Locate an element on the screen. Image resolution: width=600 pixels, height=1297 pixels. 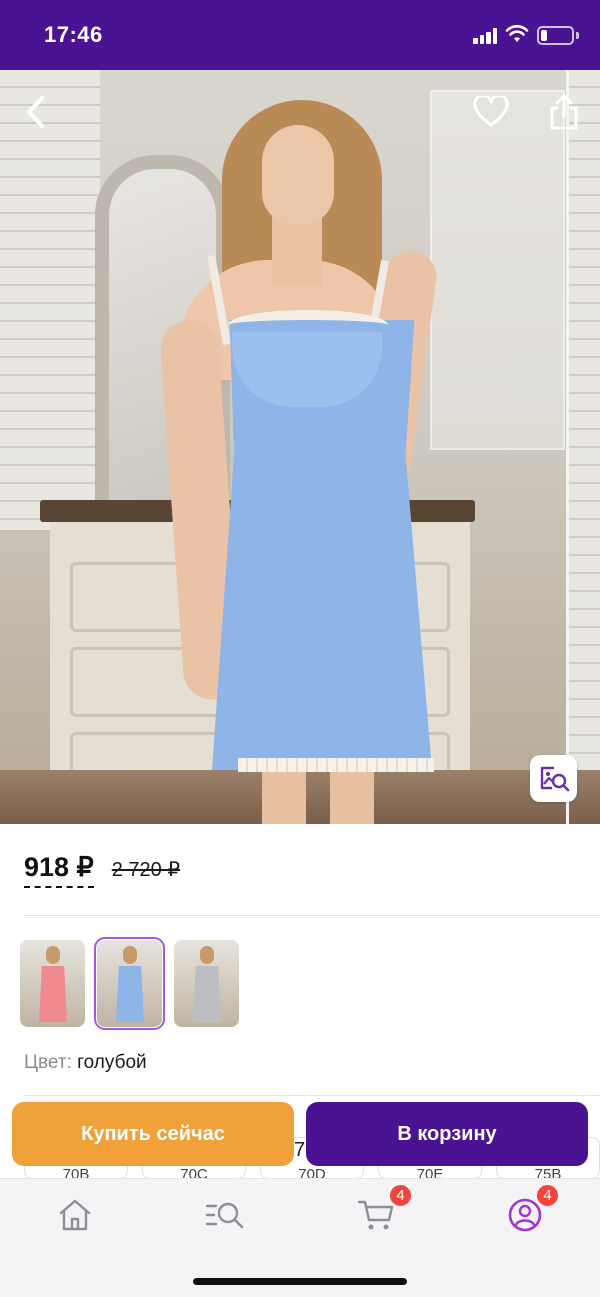
tab-home is located at coordinates (75, 1215).